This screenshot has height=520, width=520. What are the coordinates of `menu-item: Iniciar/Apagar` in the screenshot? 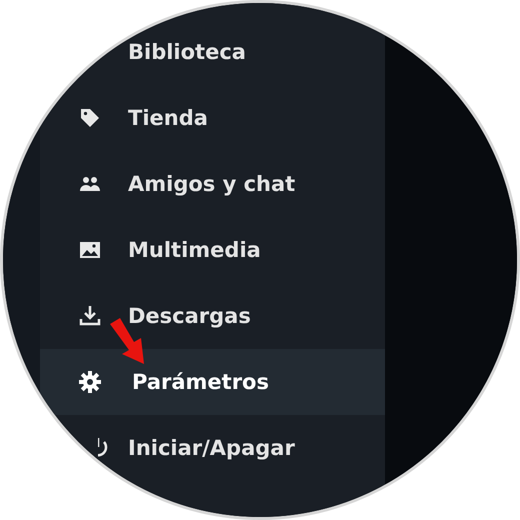 It's located at (212, 448).